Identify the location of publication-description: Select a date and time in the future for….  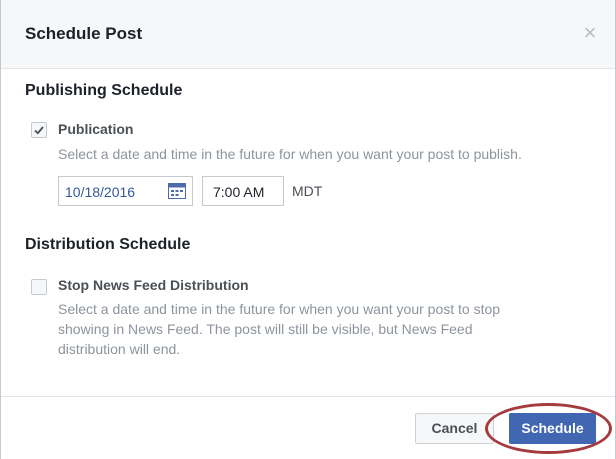
(290, 154).